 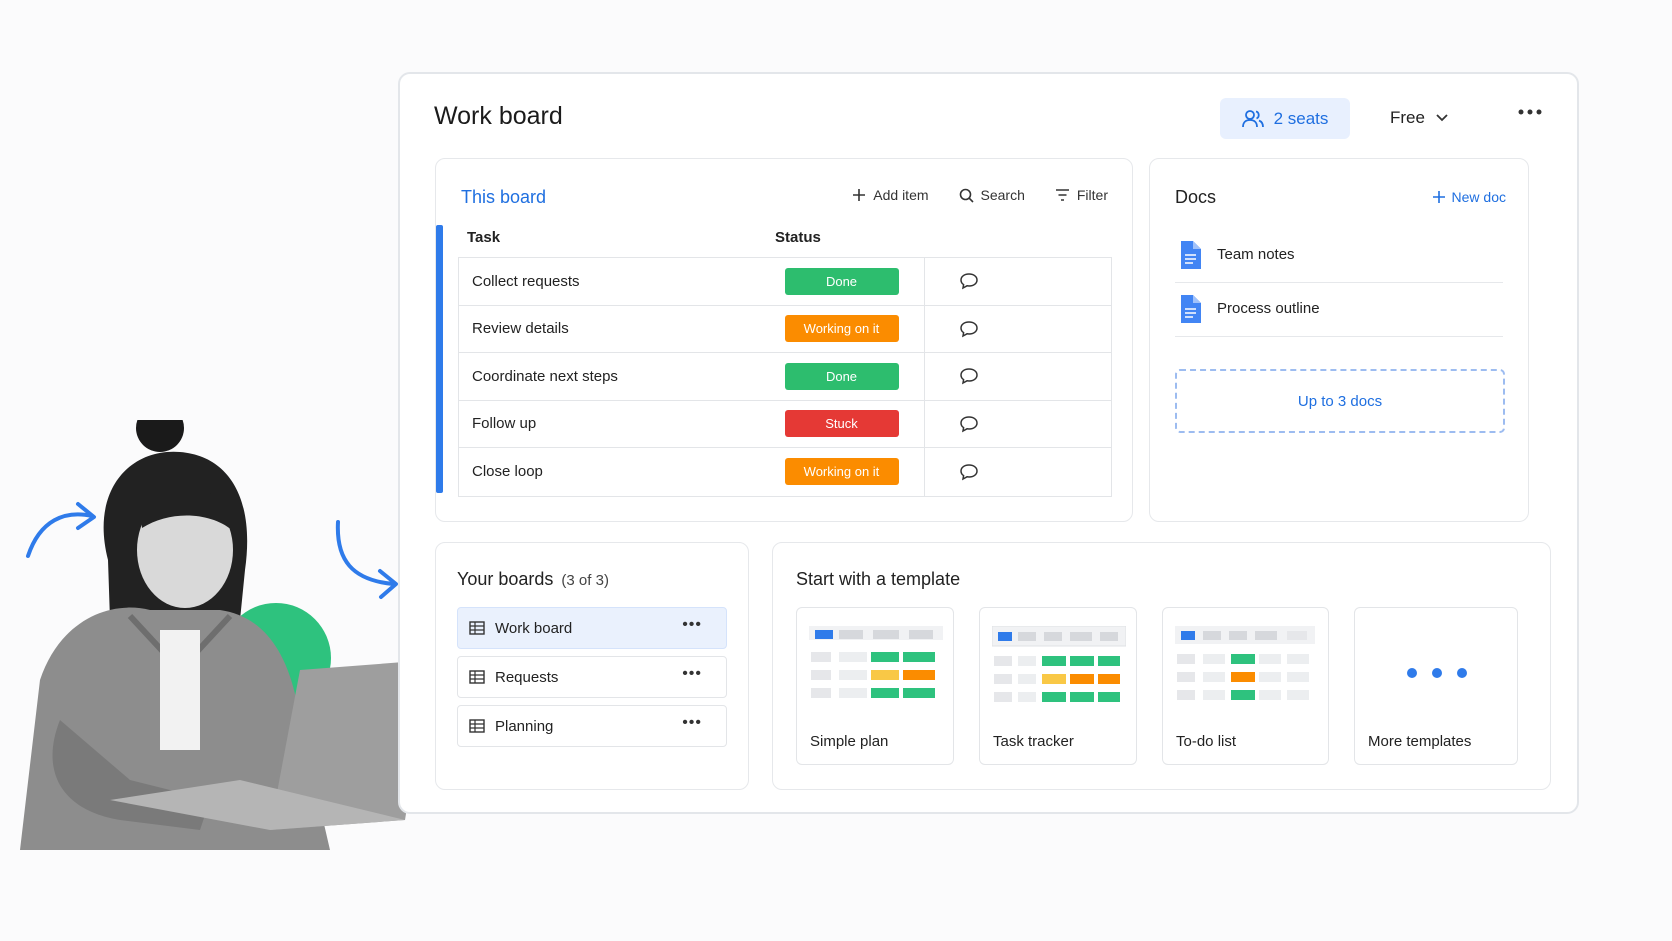 I want to click on task-name: Collect requests, so click(x=609, y=281).